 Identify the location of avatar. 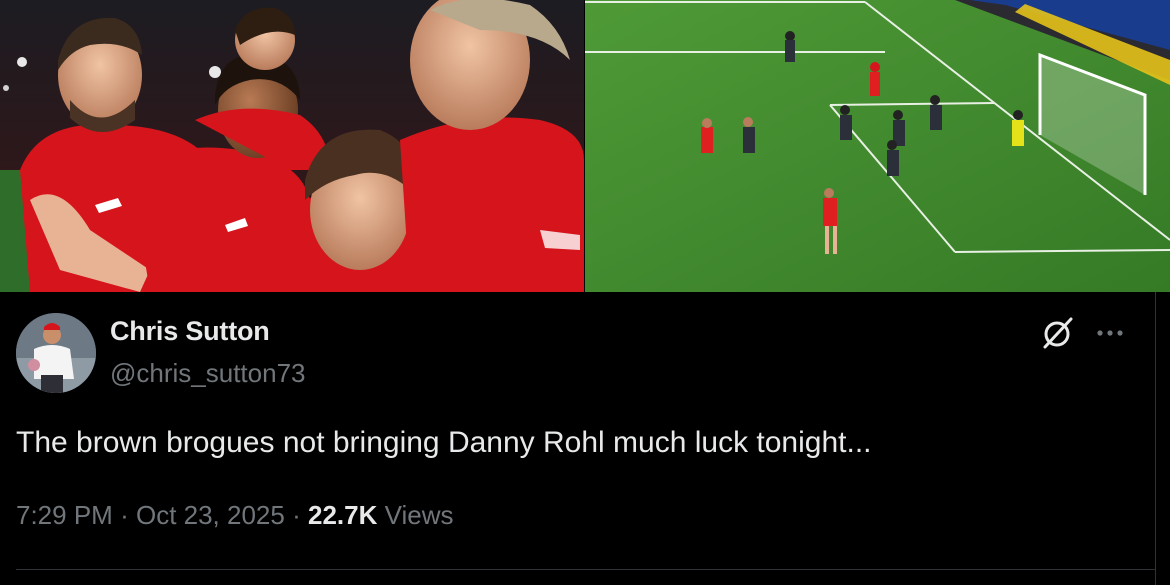
(56, 353).